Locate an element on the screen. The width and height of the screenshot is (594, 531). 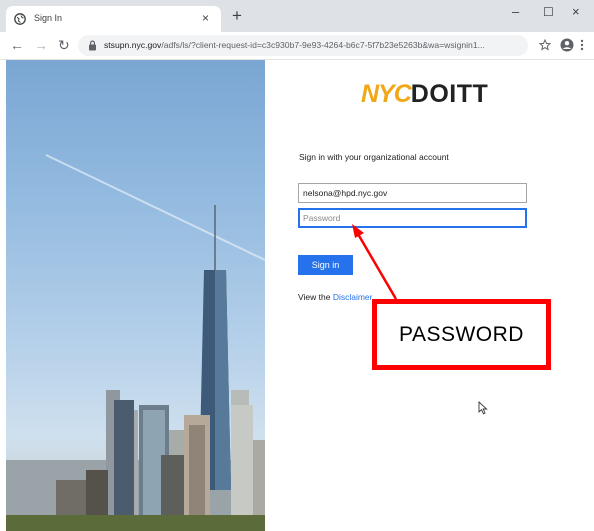
disclaimer-prefix: View the is located at coordinates (315, 297).